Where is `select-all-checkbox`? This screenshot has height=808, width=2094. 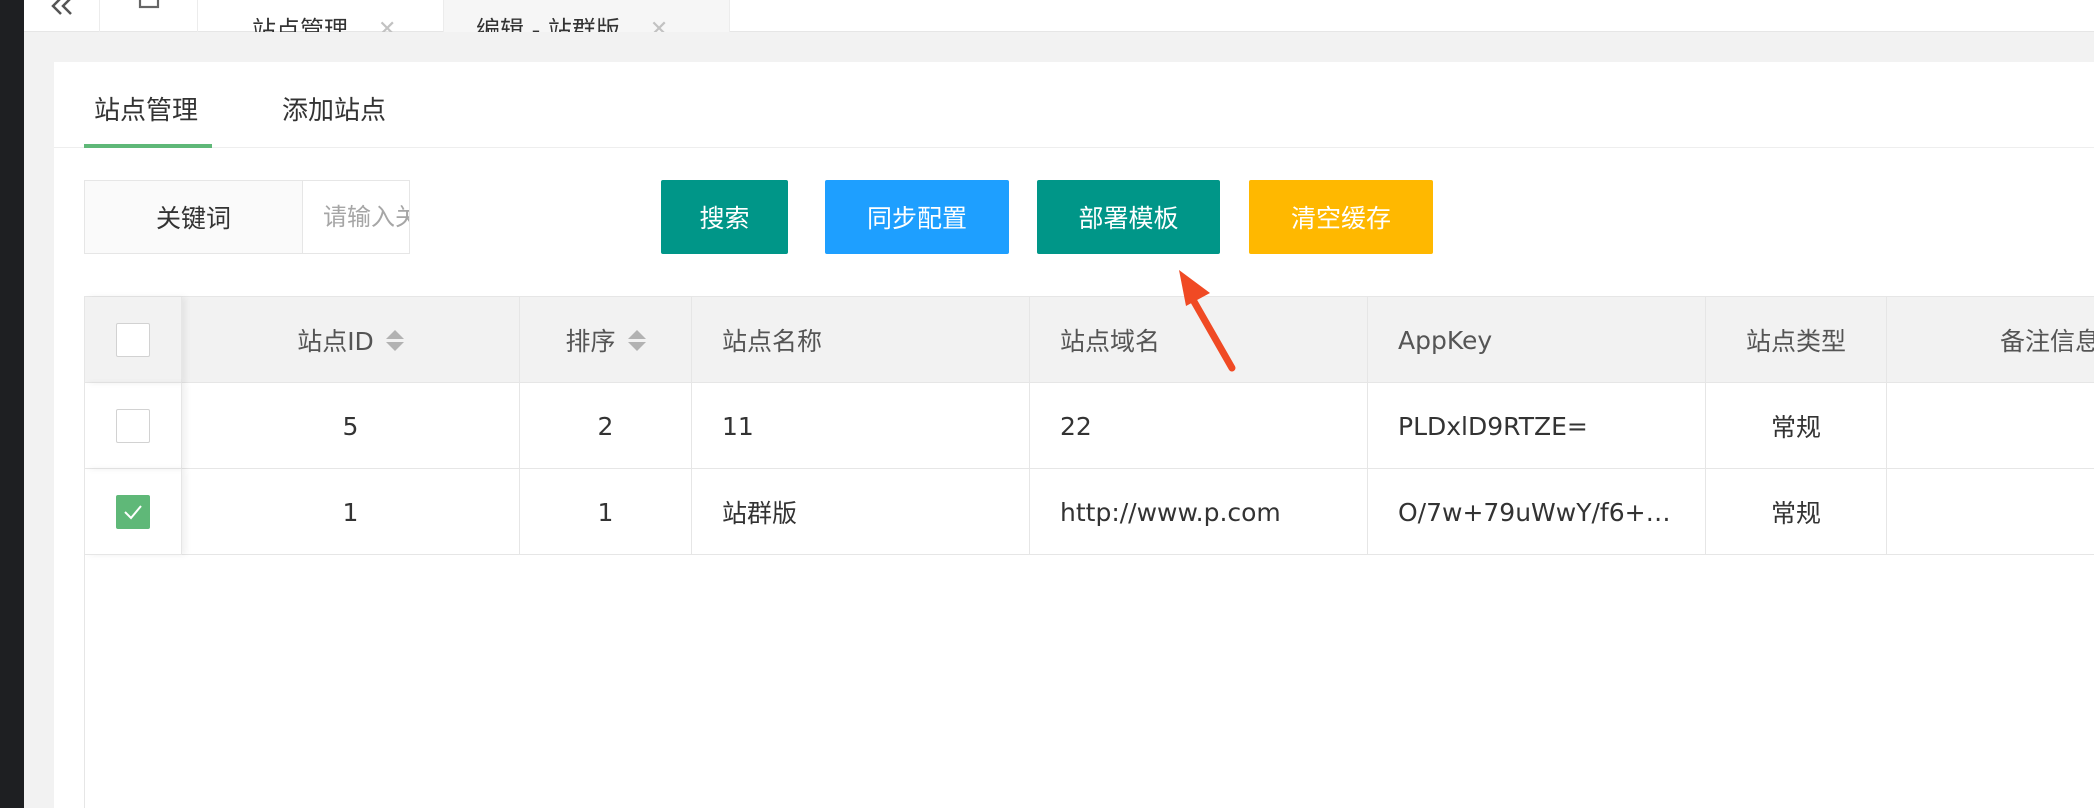
select-all-checkbox is located at coordinates (133, 340).